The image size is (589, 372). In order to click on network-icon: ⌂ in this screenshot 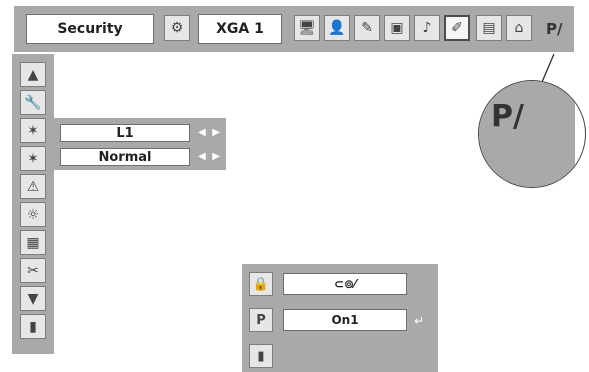, I will do `click(519, 28)`.